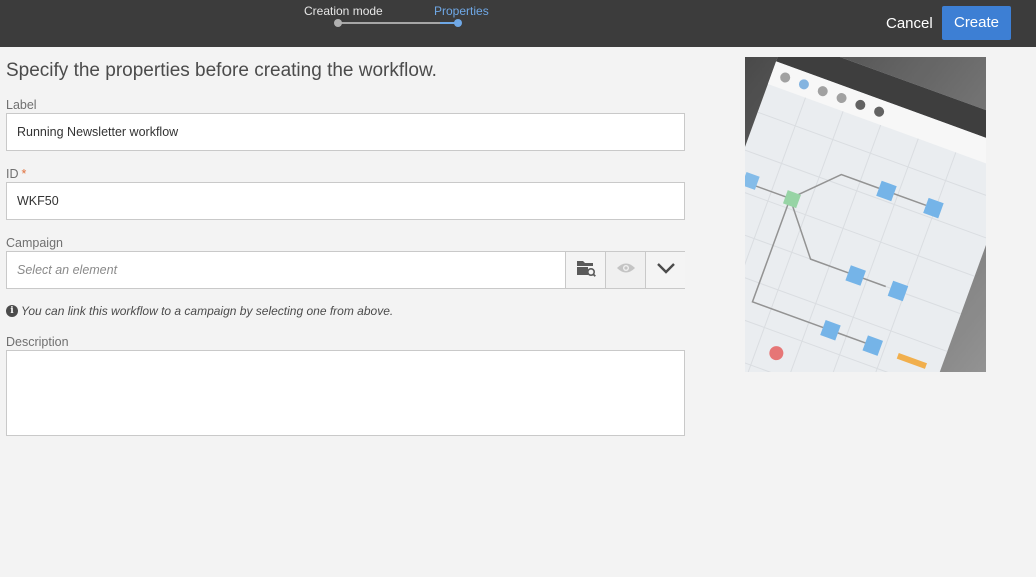 This screenshot has width=1036, height=577. What do you see at coordinates (976, 23) in the screenshot?
I see `create-button: Create` at bounding box center [976, 23].